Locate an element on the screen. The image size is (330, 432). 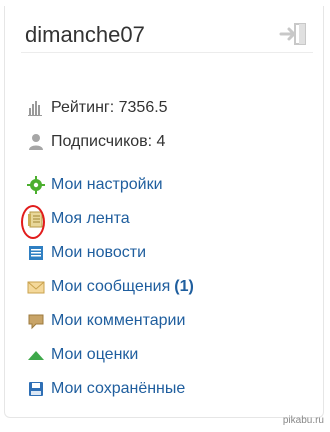
menu-item-news: Мои новости is located at coordinates (110, 253).